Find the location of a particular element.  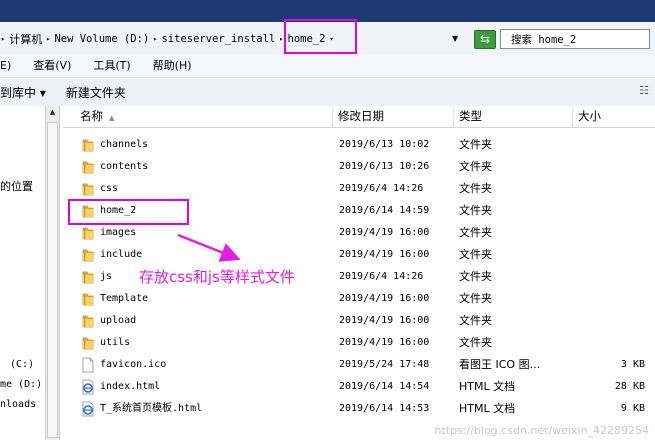

file-row: Template 2019/4/19 16:00 文件夹 is located at coordinates (359, 299).